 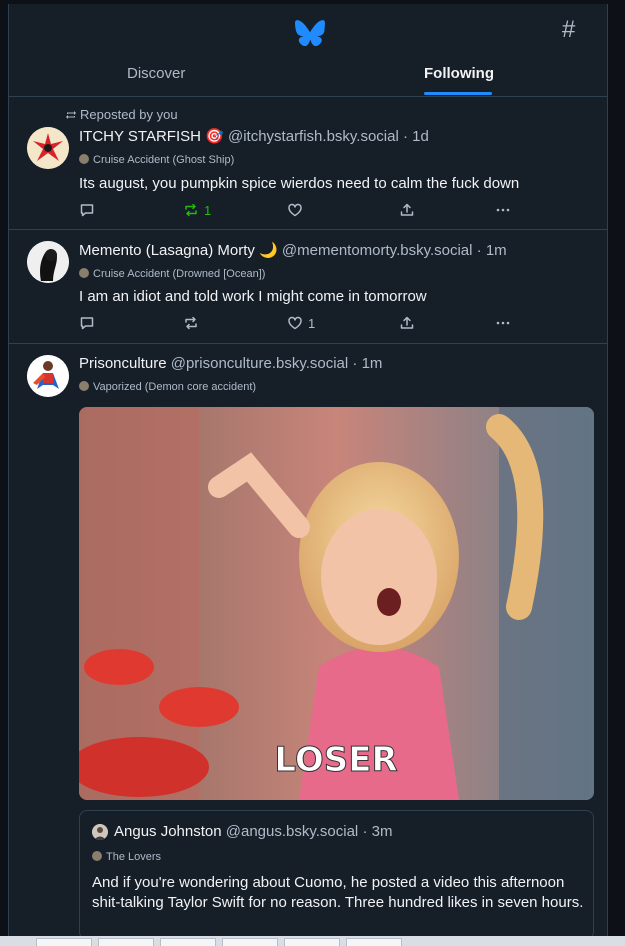 I want to click on handle: @itchystarfish.bsky.social, so click(x=313, y=136).